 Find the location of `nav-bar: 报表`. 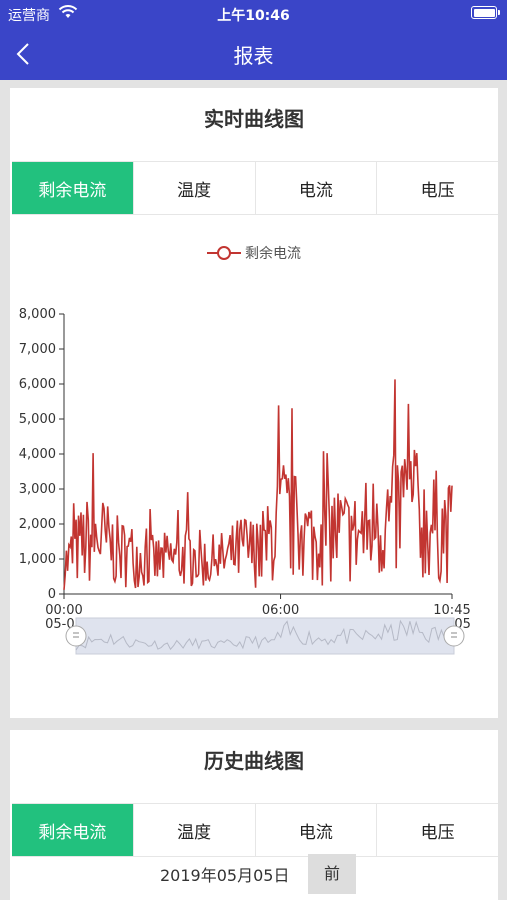

nav-bar: 报表 is located at coordinates (253, 54).